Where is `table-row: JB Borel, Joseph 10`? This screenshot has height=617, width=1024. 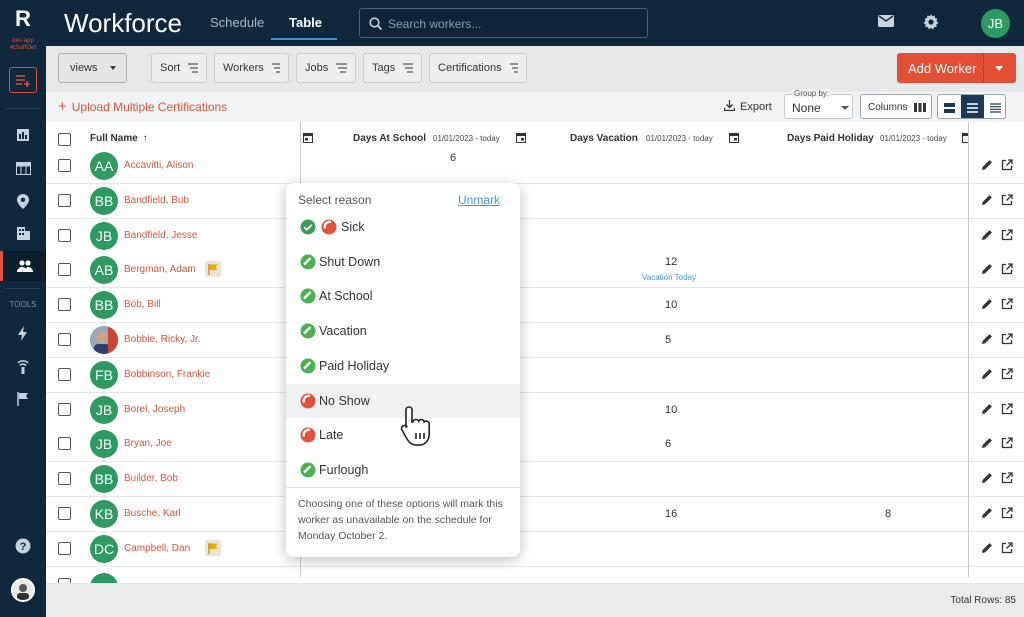 table-row: JB Borel, Joseph 10 is located at coordinates (535, 410).